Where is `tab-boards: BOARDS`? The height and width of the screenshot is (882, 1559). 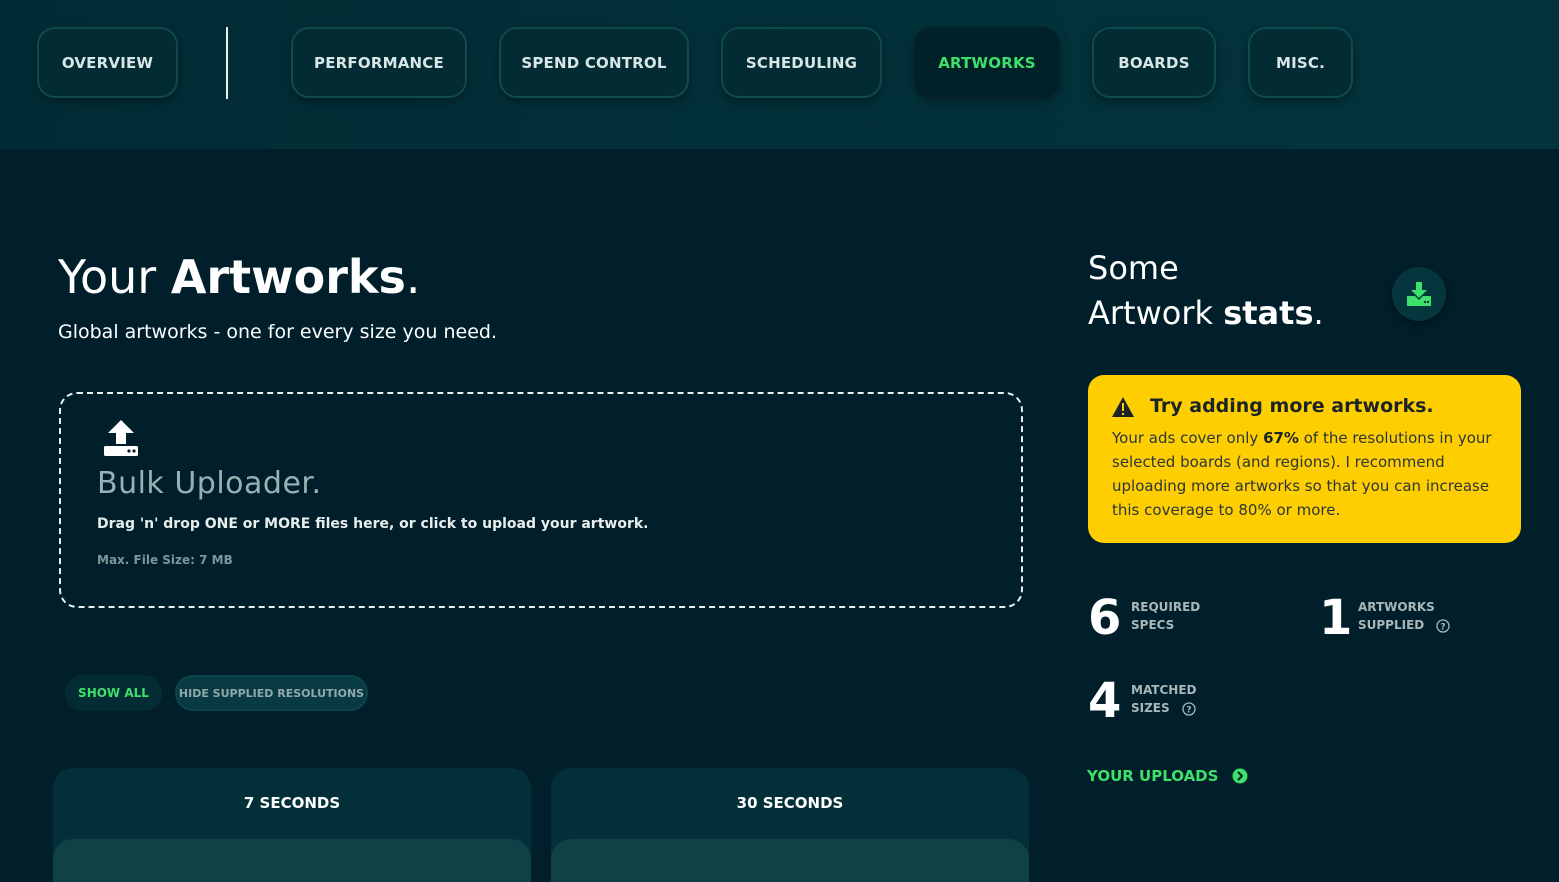 tab-boards: BOARDS is located at coordinates (1154, 62).